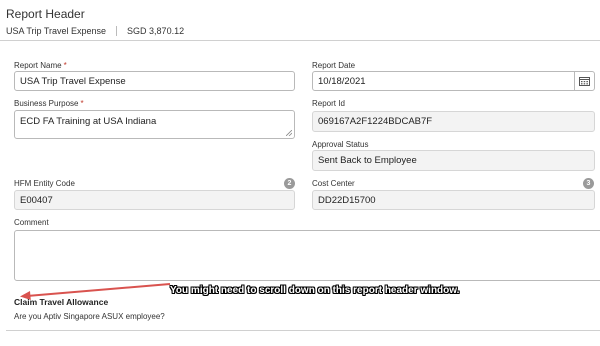  What do you see at coordinates (61, 302) in the screenshot?
I see `claim-travel-allowance-heading: Claim Travel Allowance` at bounding box center [61, 302].